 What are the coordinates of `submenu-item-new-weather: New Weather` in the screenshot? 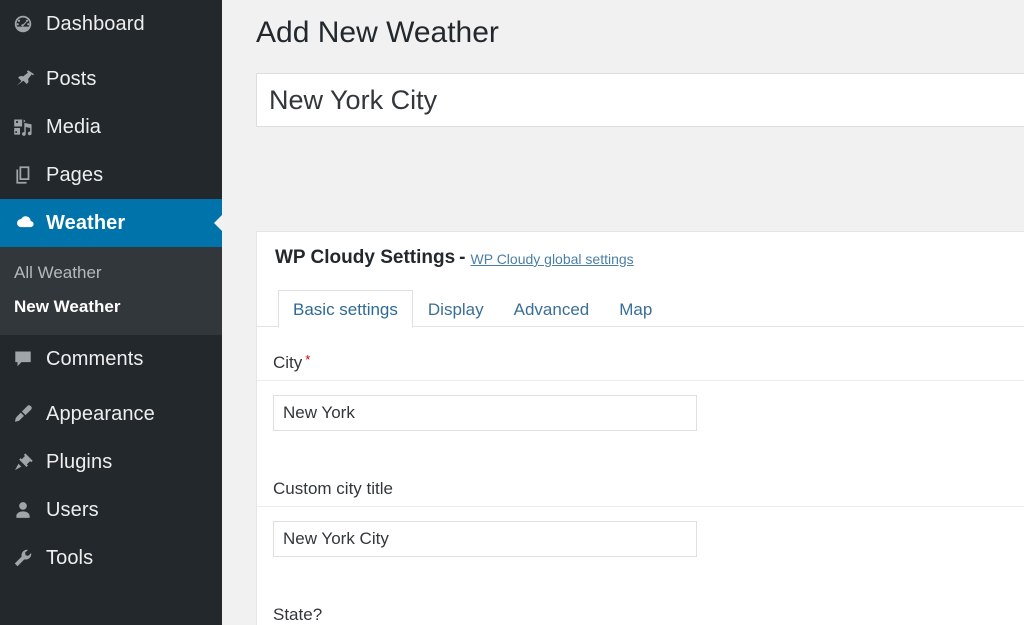 It's located at (111, 307).